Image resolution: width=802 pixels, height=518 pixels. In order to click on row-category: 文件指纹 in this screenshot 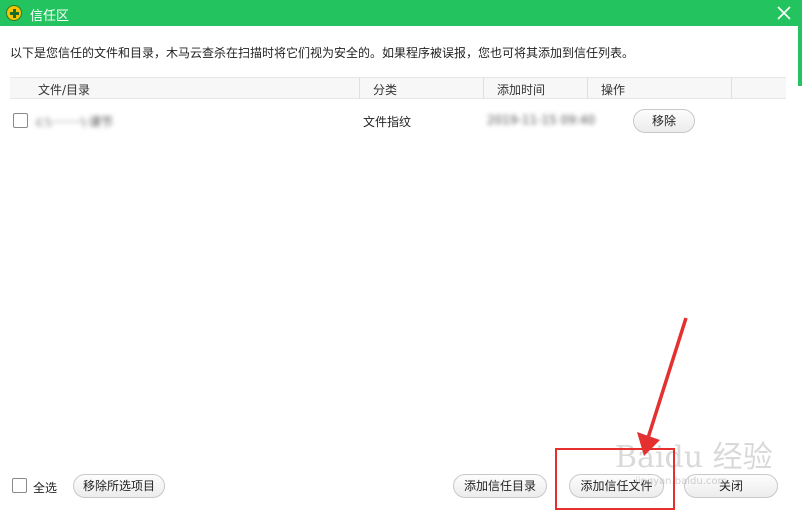, I will do `click(387, 122)`.